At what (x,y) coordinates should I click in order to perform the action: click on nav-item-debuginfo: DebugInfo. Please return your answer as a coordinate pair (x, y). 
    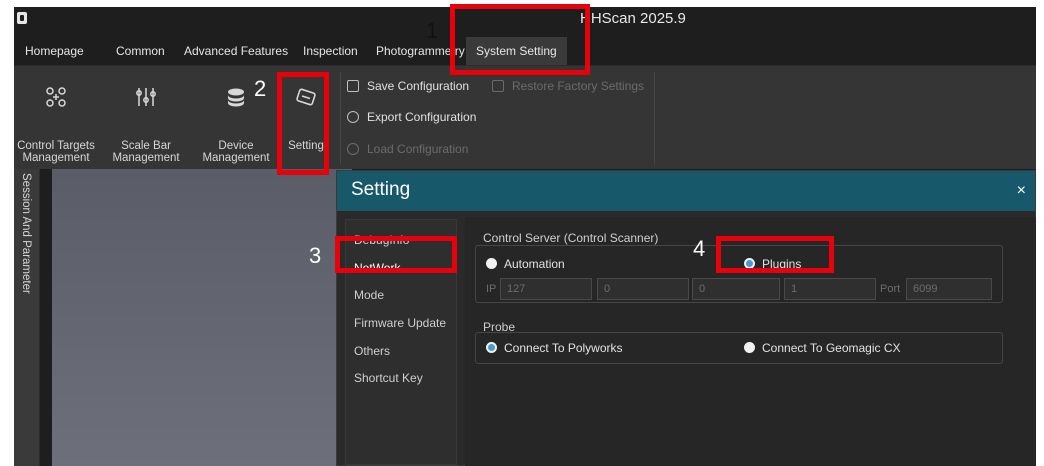
    Looking at the image, I should click on (381, 240).